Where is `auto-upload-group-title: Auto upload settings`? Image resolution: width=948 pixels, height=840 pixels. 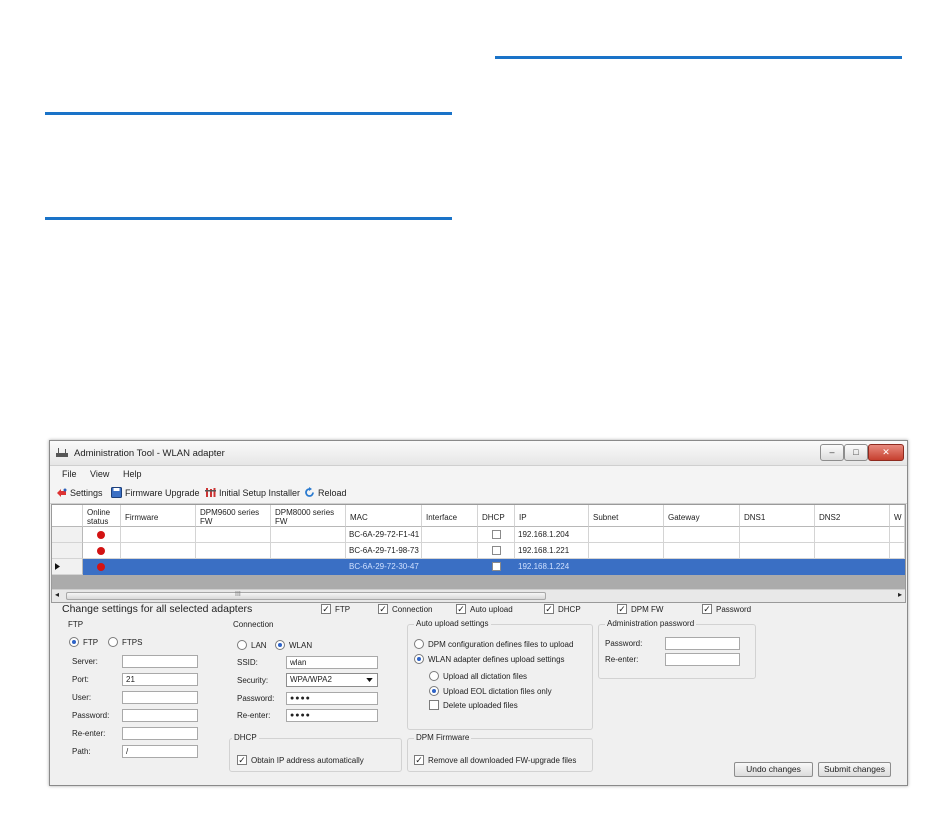 auto-upload-group-title: Auto upload settings is located at coordinates (452, 623).